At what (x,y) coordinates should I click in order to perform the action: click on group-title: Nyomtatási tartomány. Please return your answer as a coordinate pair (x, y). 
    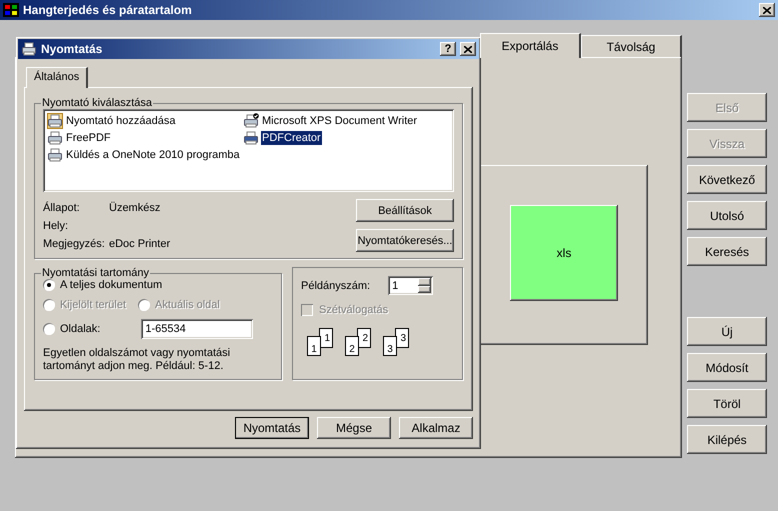
    Looking at the image, I should click on (95, 273).